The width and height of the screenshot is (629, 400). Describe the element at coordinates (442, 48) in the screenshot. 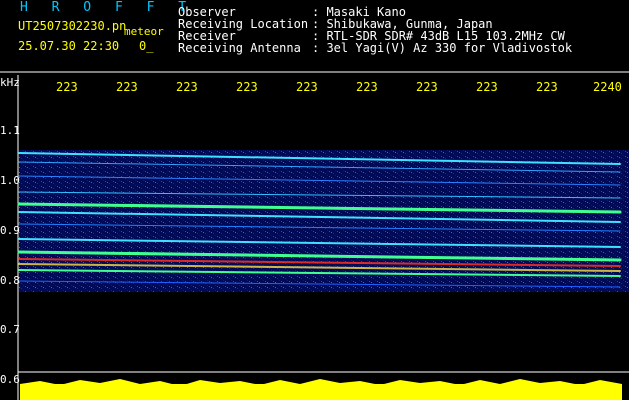

I see `antenna-value: : 3el Yagi(V) Az 330 for Vladivostok` at that location.